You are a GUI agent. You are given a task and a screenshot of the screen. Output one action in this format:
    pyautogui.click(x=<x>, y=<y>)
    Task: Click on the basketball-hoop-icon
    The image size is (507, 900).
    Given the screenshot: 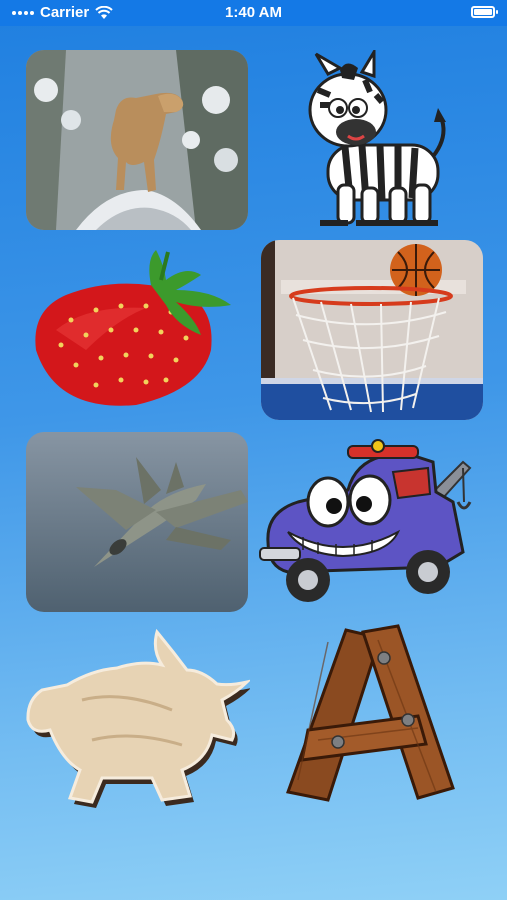 What is the action you would take?
    pyautogui.click(x=372, y=330)
    